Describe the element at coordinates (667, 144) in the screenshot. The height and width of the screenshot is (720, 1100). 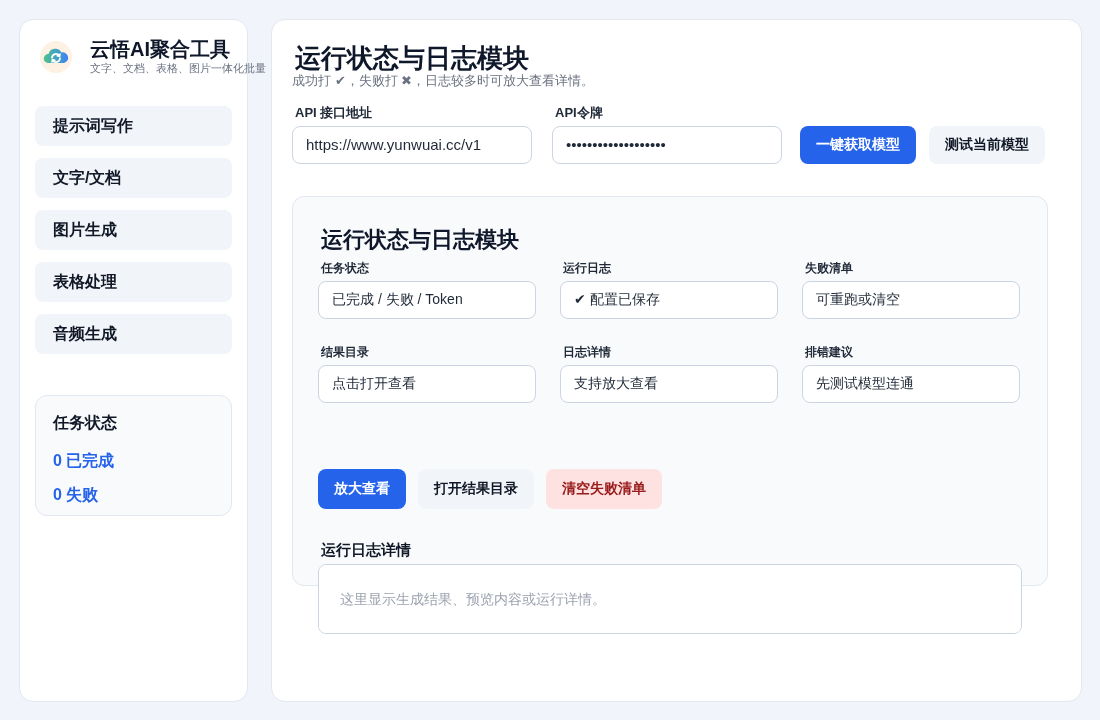
I see `api-input: •••••••••••••••••••` at that location.